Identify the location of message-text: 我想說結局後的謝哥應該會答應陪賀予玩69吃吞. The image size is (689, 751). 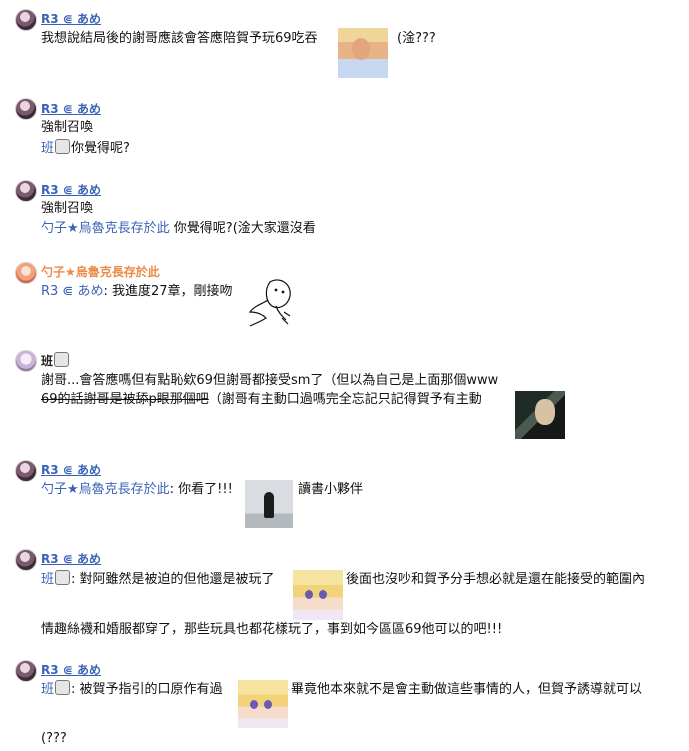
(179, 39).